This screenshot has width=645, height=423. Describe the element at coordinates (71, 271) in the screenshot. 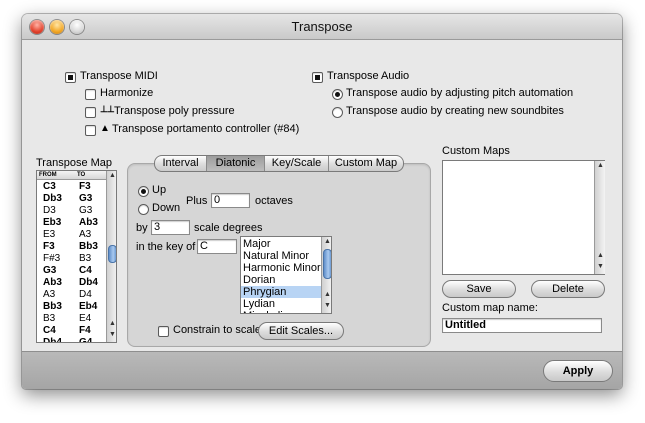

I see `table-row: G3 C4` at that location.